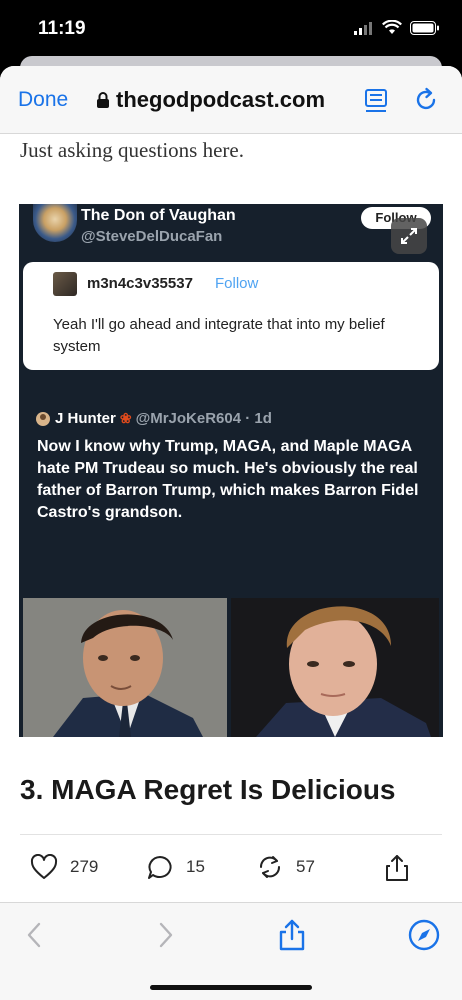 Image resolution: width=462 pixels, height=1000 pixels. Describe the element at coordinates (231, 834) in the screenshot. I see `divider` at that location.